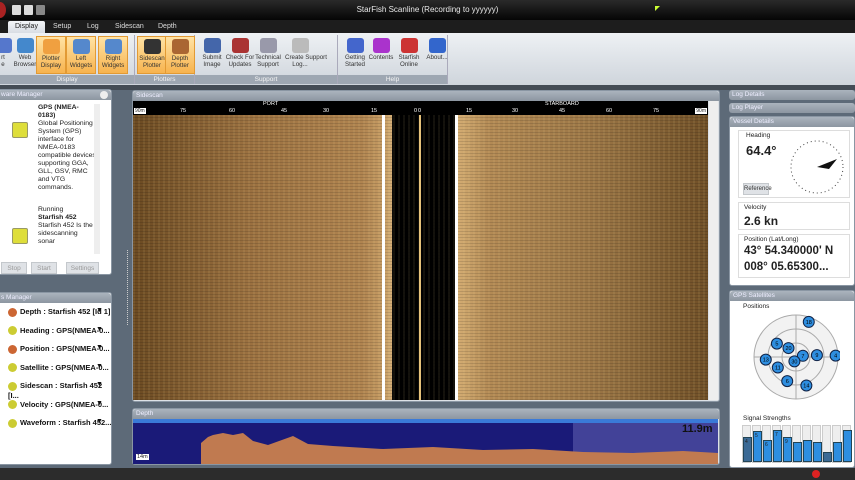  Describe the element at coordinates (767, 418) in the screenshot. I see `signal-strengths-label: Signal Strengths` at that location.